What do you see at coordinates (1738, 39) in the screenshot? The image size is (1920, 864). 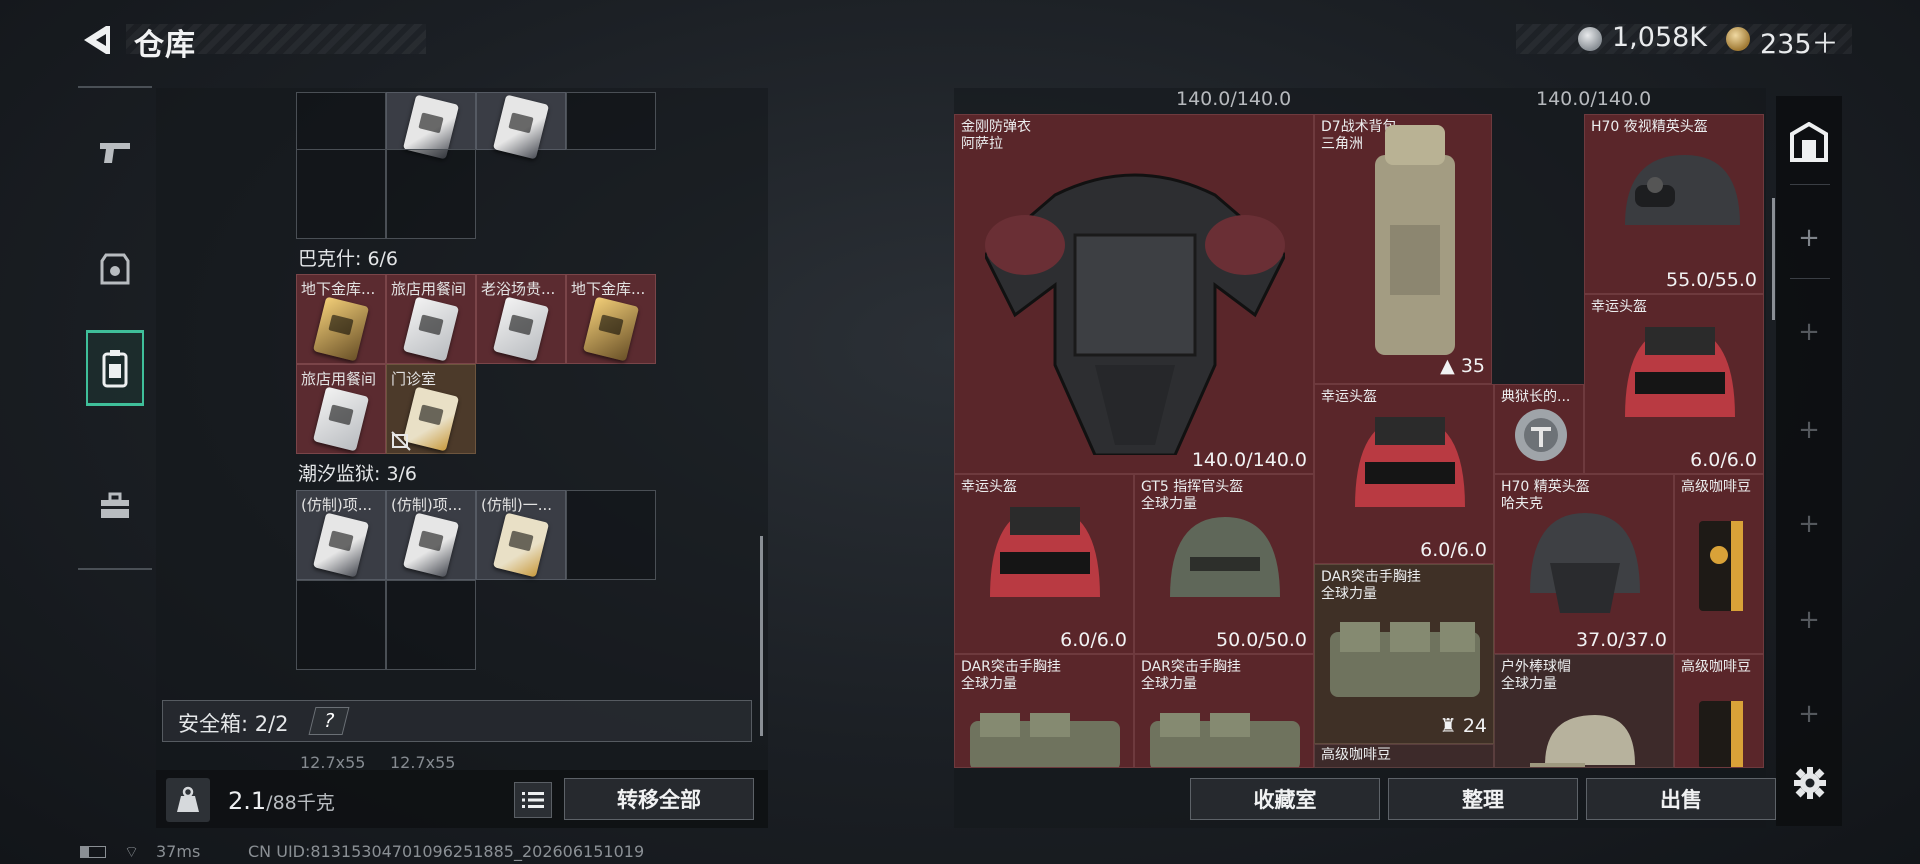 I see `gold-coin-icon` at bounding box center [1738, 39].